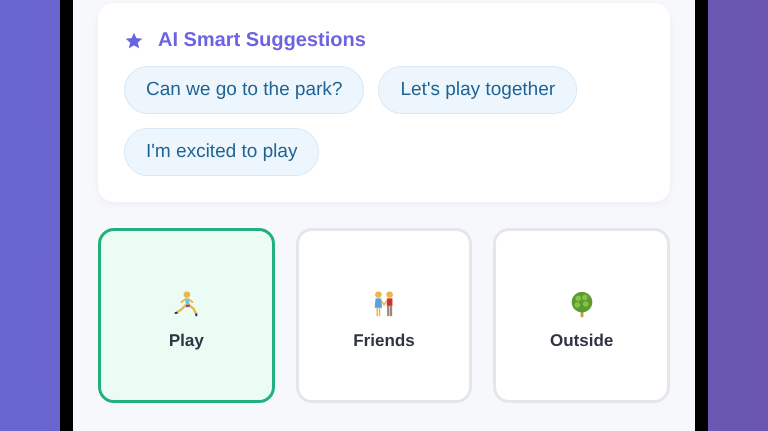 The height and width of the screenshot is (431, 768). I want to click on star-icon, so click(134, 40).